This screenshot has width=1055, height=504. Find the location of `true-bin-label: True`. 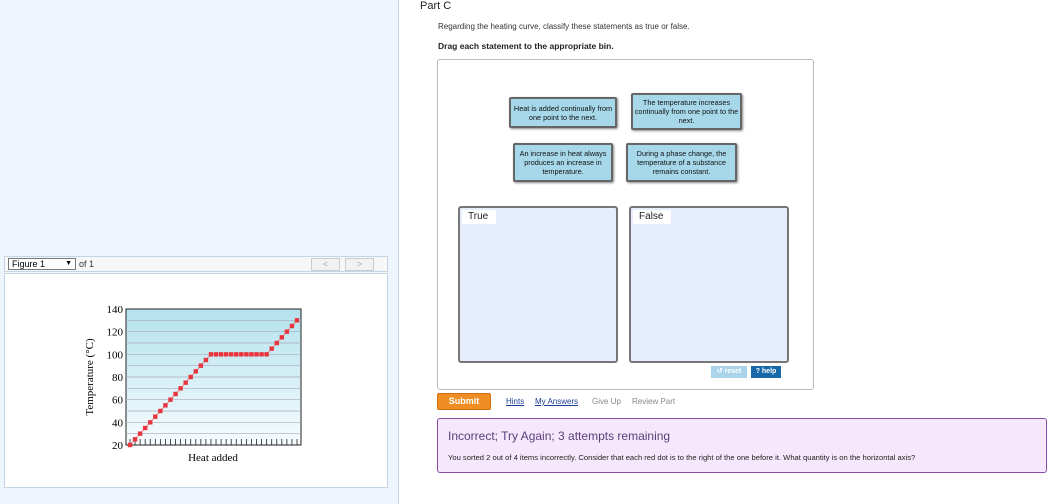

true-bin-label: True is located at coordinates (479, 217).